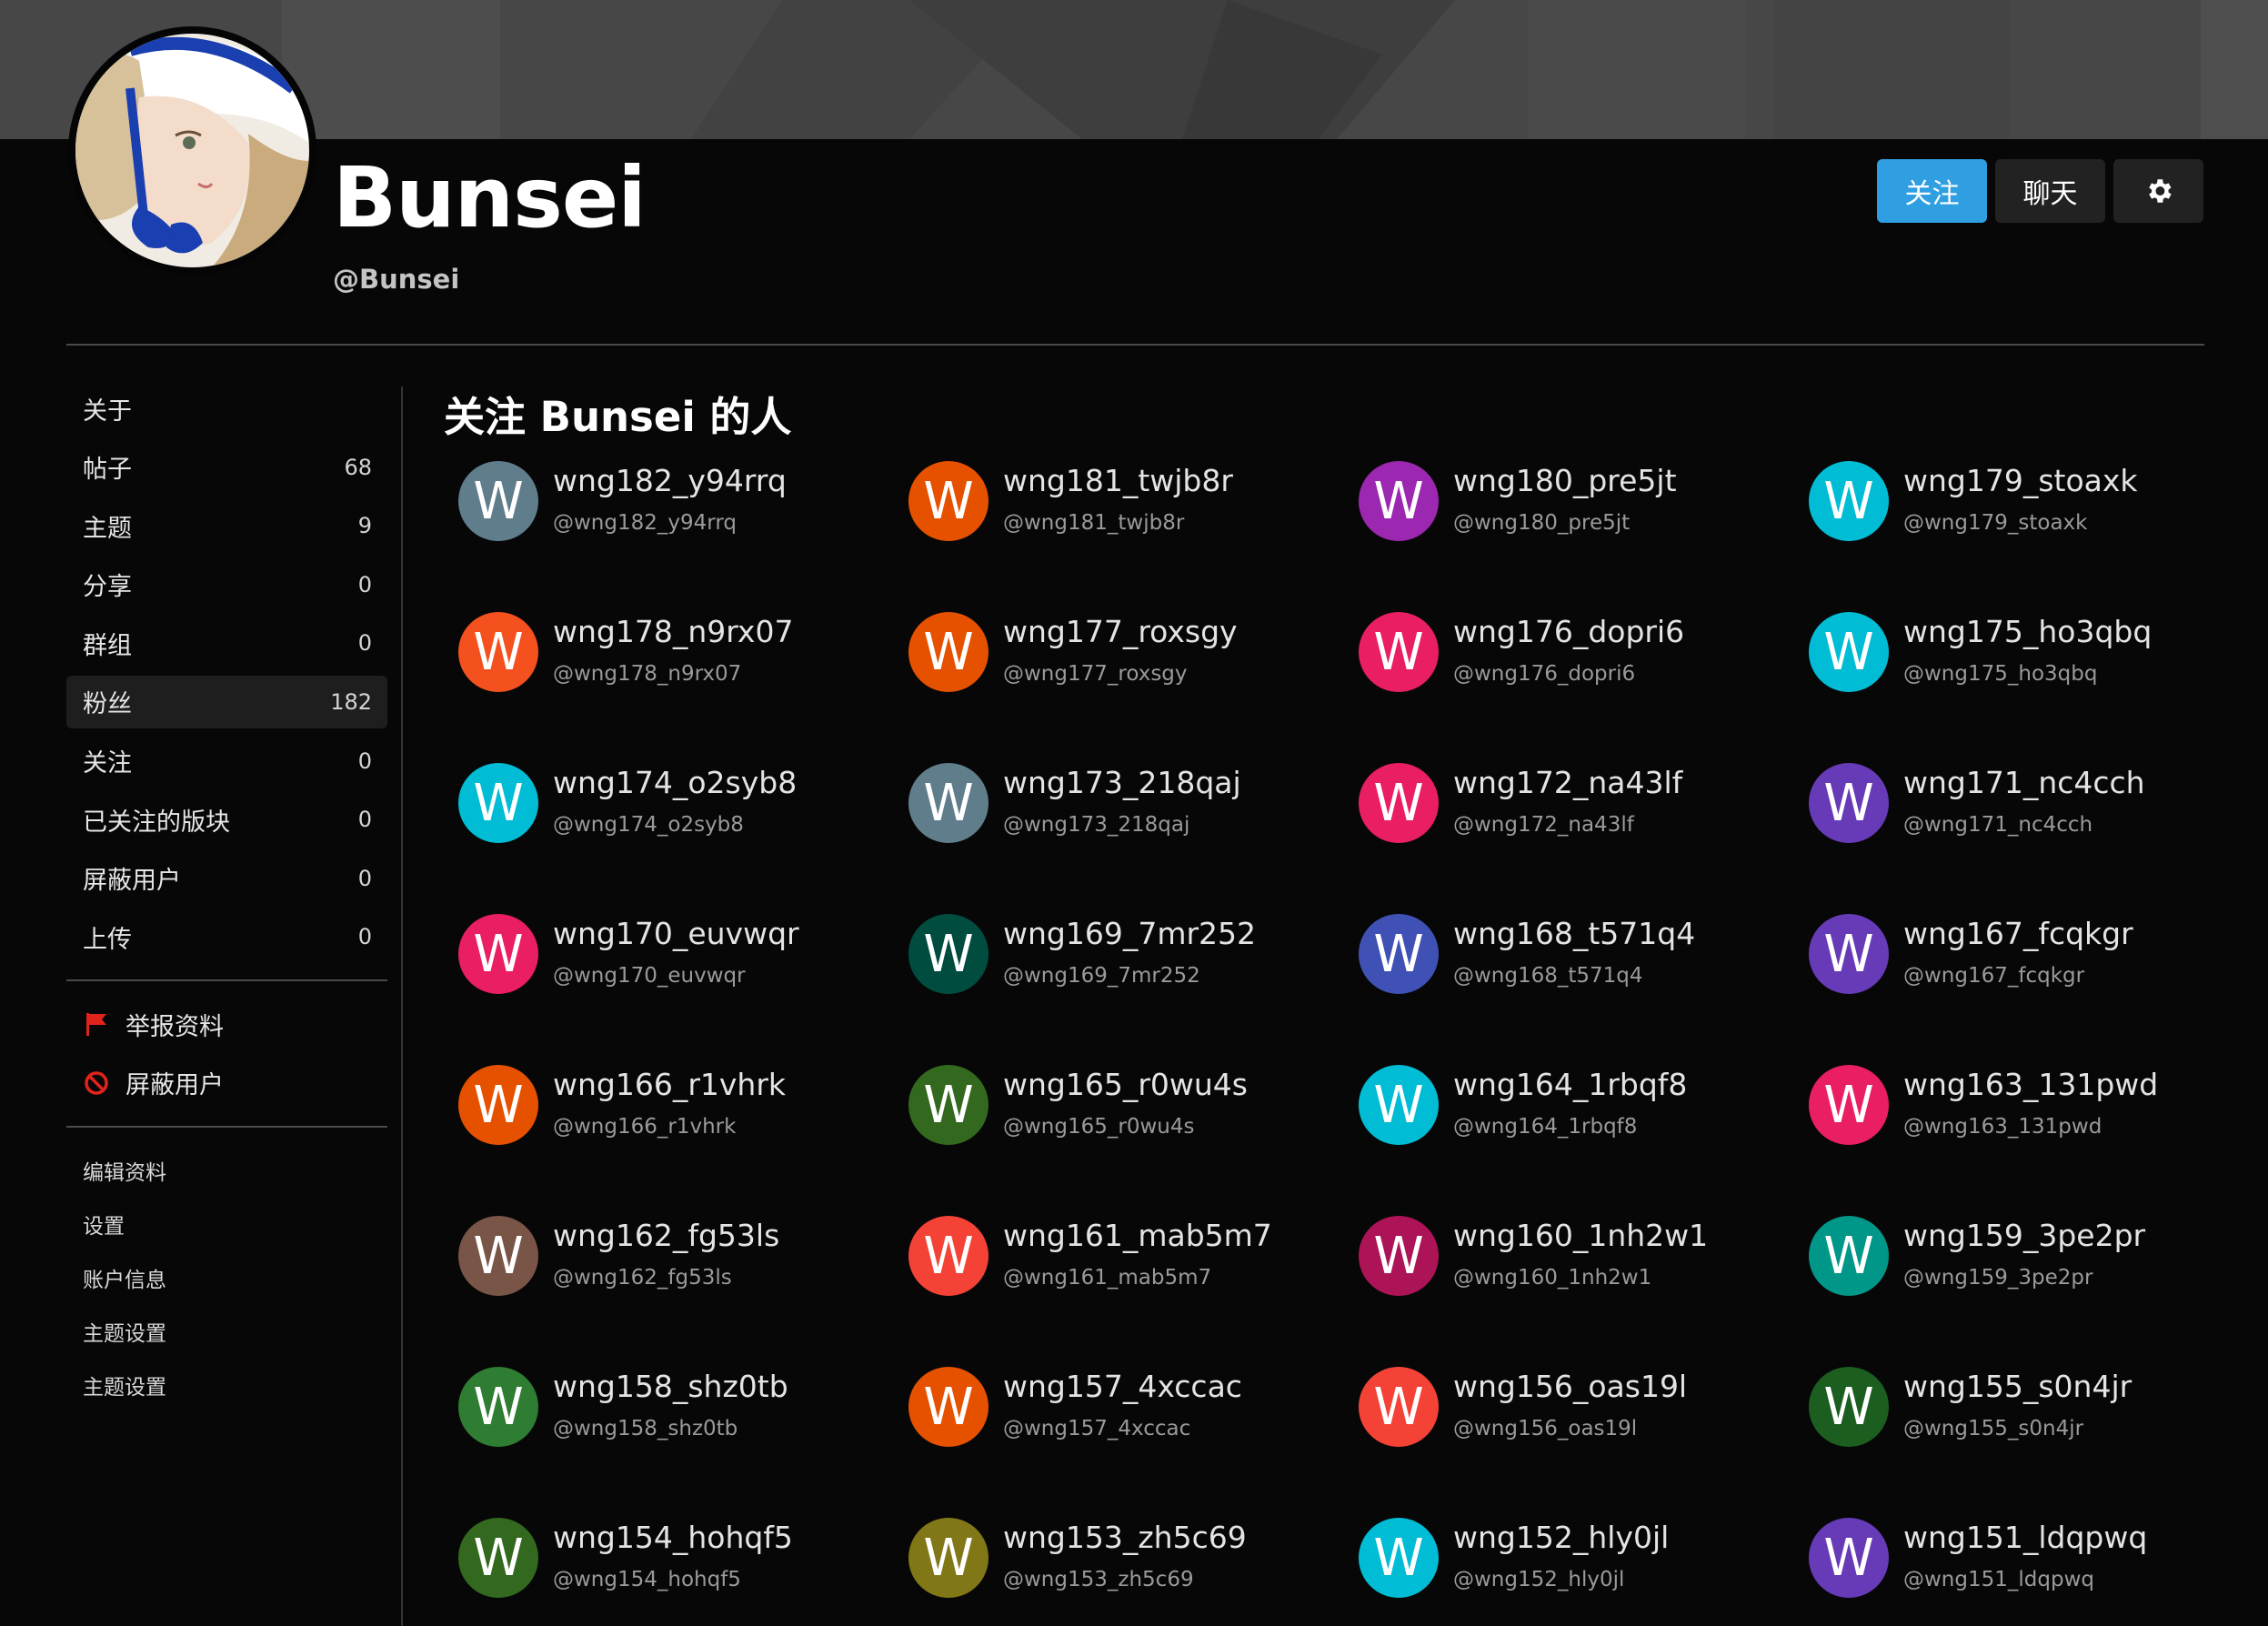 This screenshot has width=2268, height=1626. I want to click on follower-name: wng180_pre5jt, so click(1565, 480).